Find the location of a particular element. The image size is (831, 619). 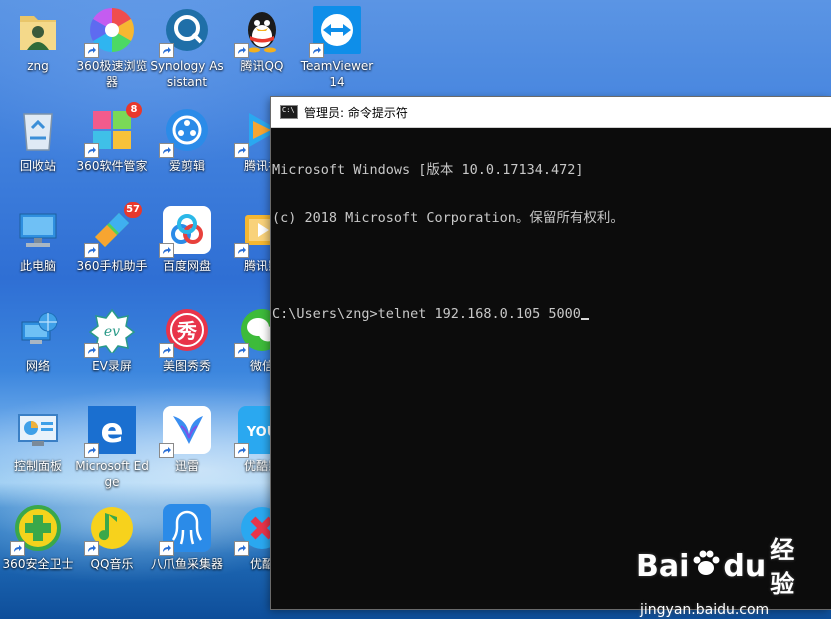

cmd-app-icon: C:\ is located at coordinates (289, 112).